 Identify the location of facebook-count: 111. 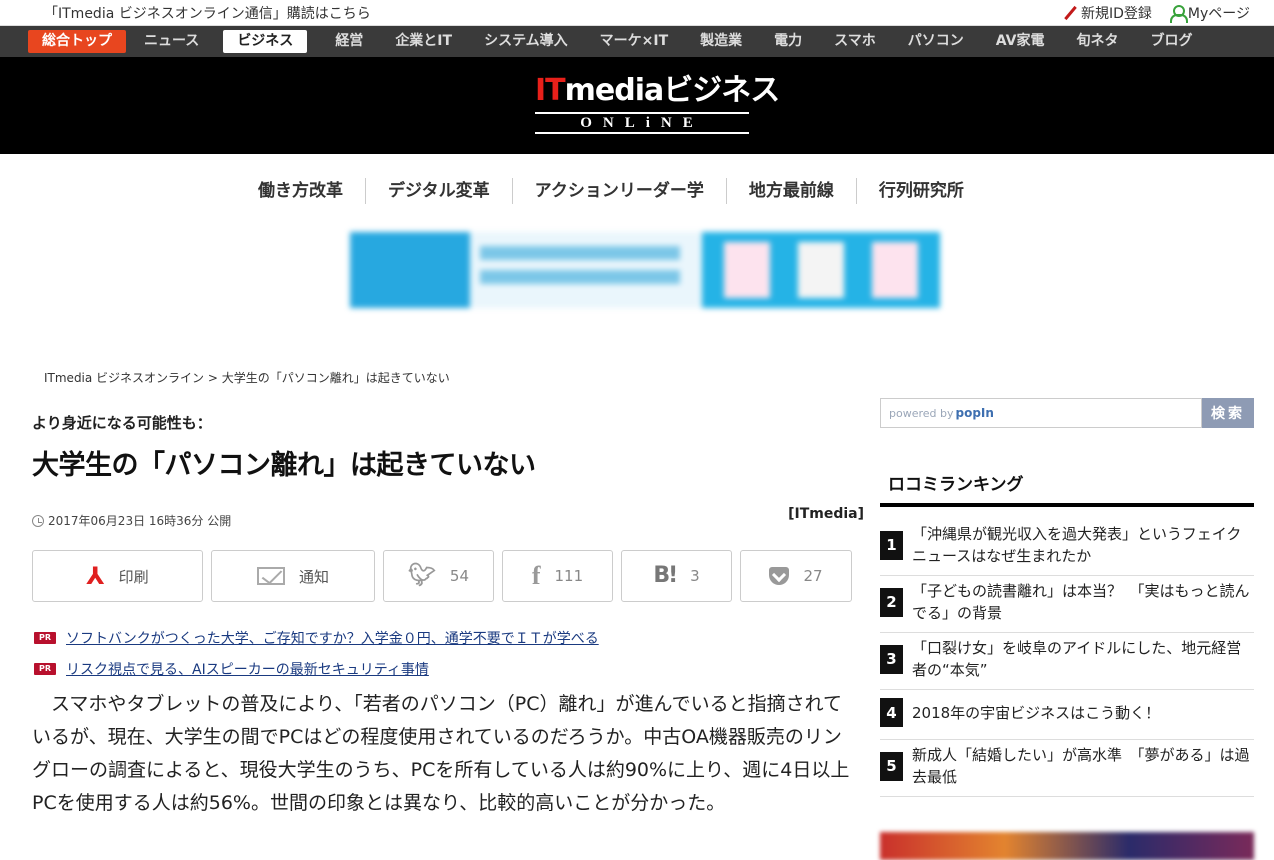
(569, 576).